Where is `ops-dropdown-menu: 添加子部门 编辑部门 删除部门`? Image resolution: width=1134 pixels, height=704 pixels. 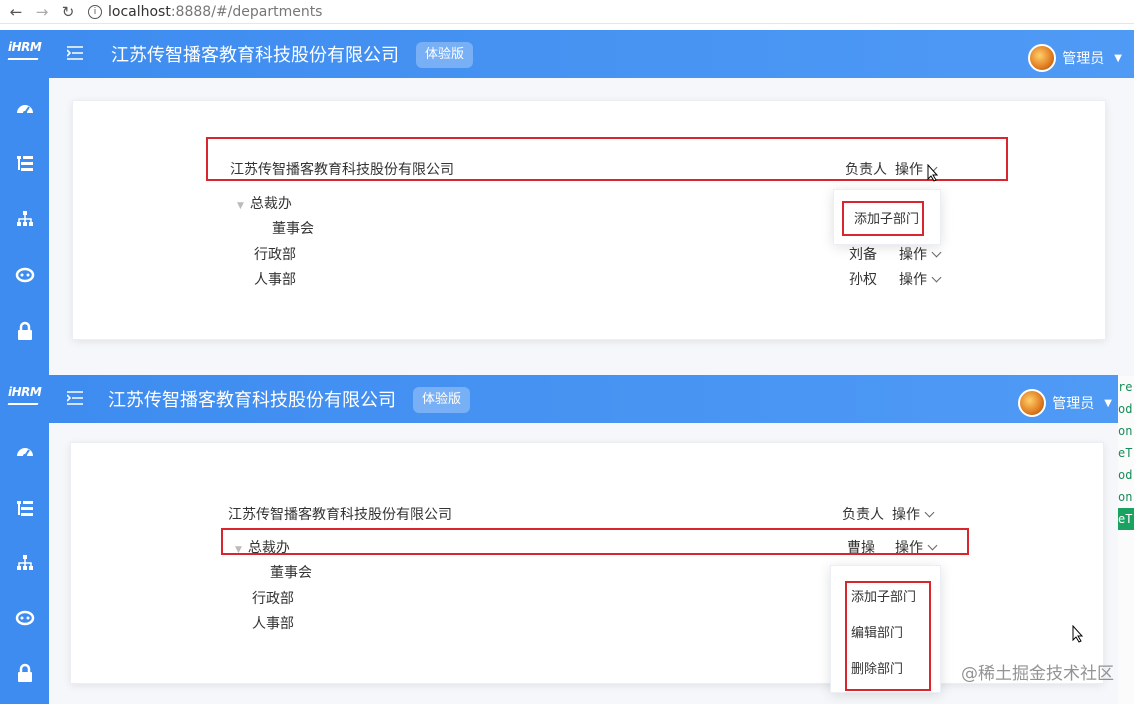
ops-dropdown-menu: 添加子部门 编辑部门 删除部门 is located at coordinates (885, 629).